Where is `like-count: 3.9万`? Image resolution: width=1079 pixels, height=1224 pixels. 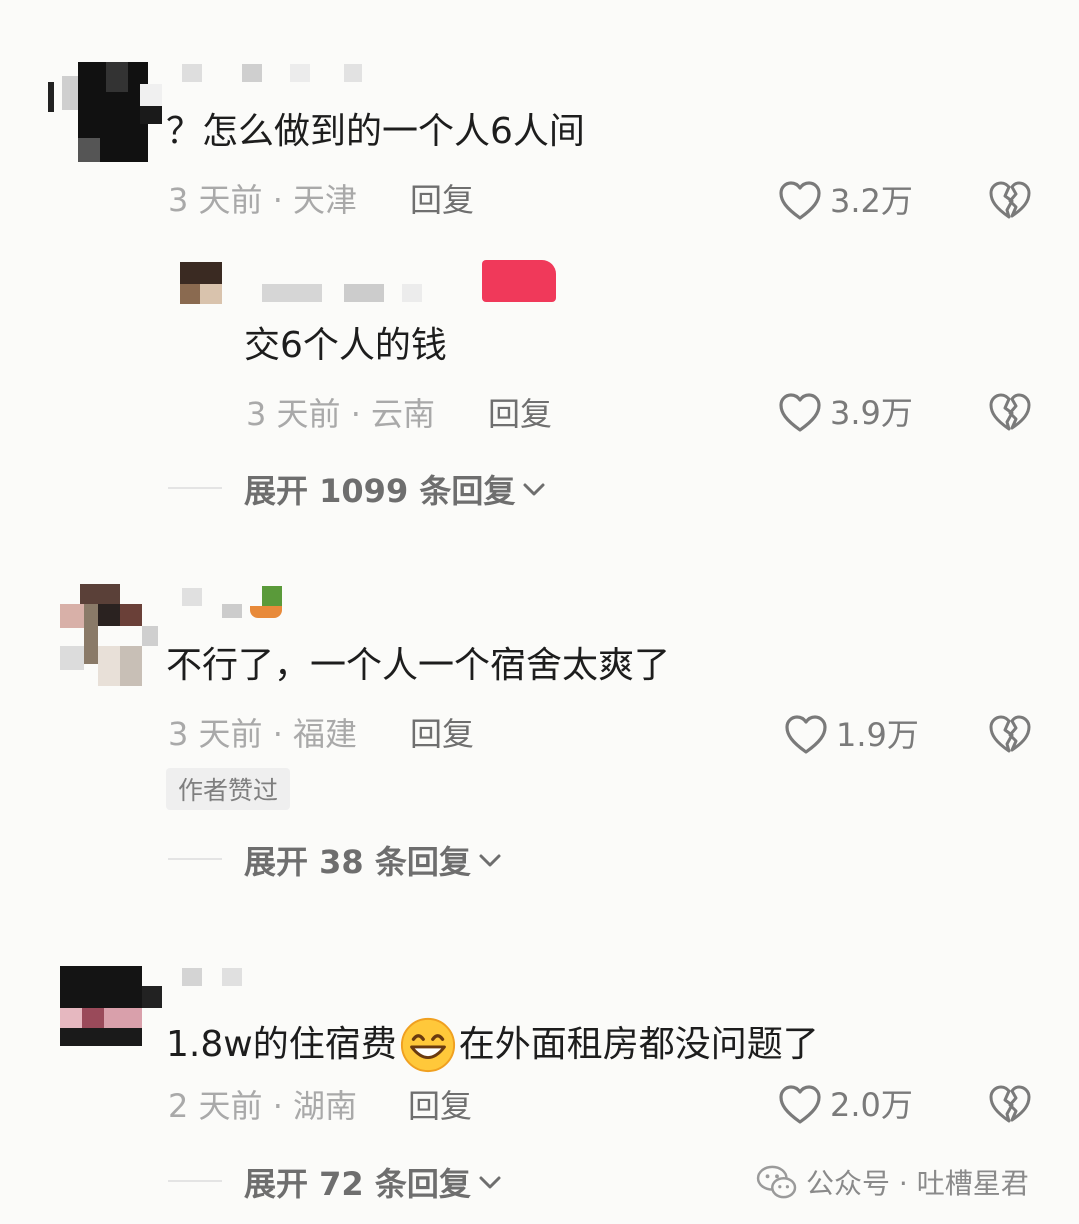
like-count: 3.9万 is located at coordinates (871, 413).